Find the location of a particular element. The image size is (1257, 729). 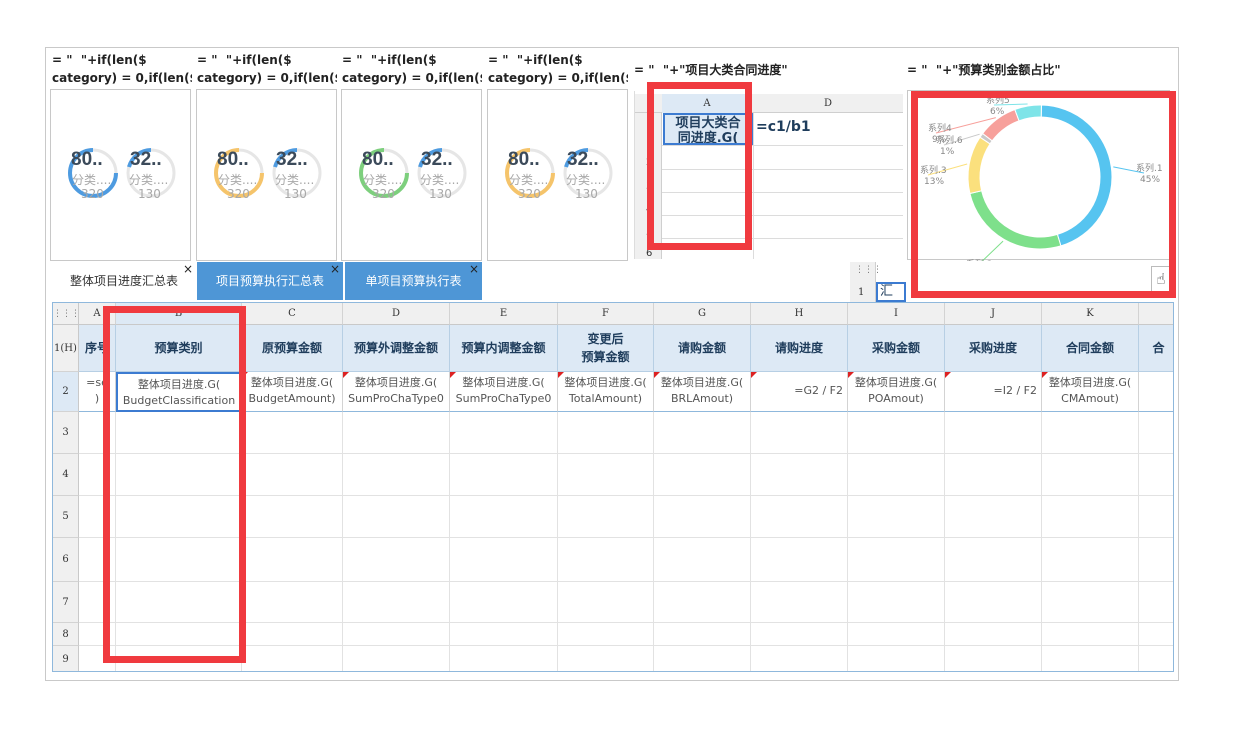

header-cell: 请购金额 is located at coordinates (702, 348).